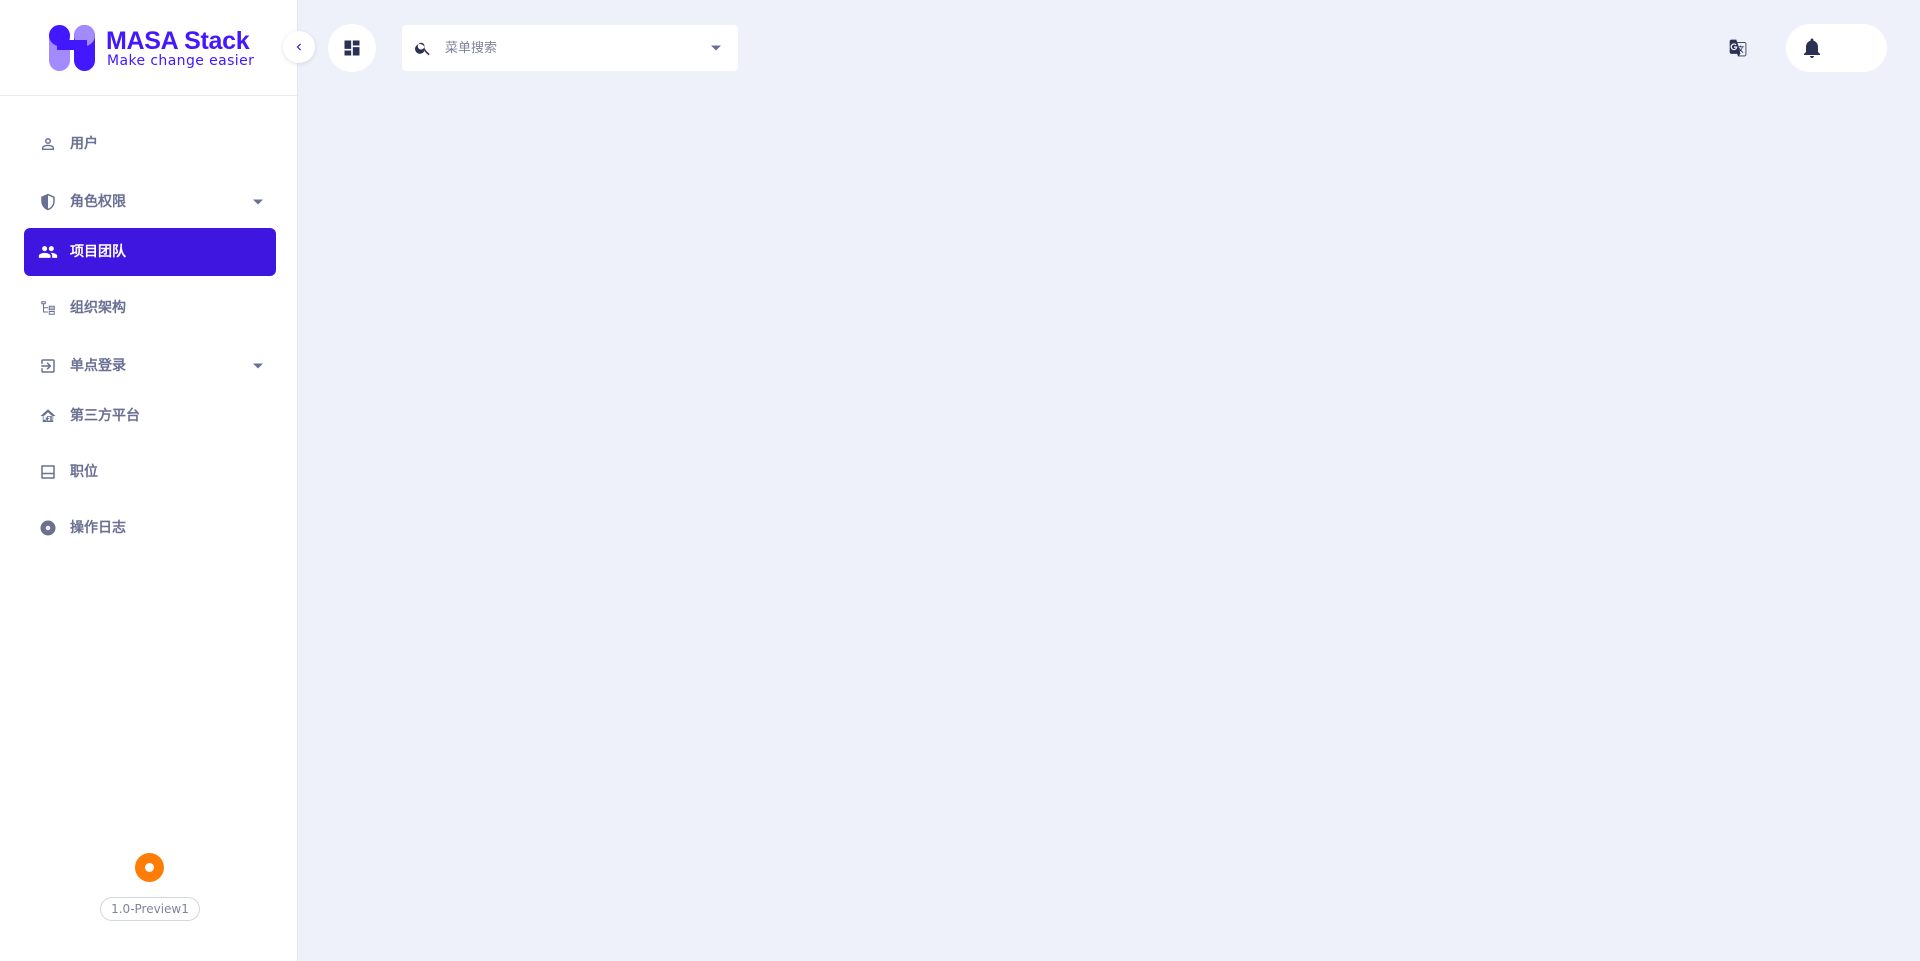  Describe the element at coordinates (1836, 48) in the screenshot. I see `notification-area` at that location.